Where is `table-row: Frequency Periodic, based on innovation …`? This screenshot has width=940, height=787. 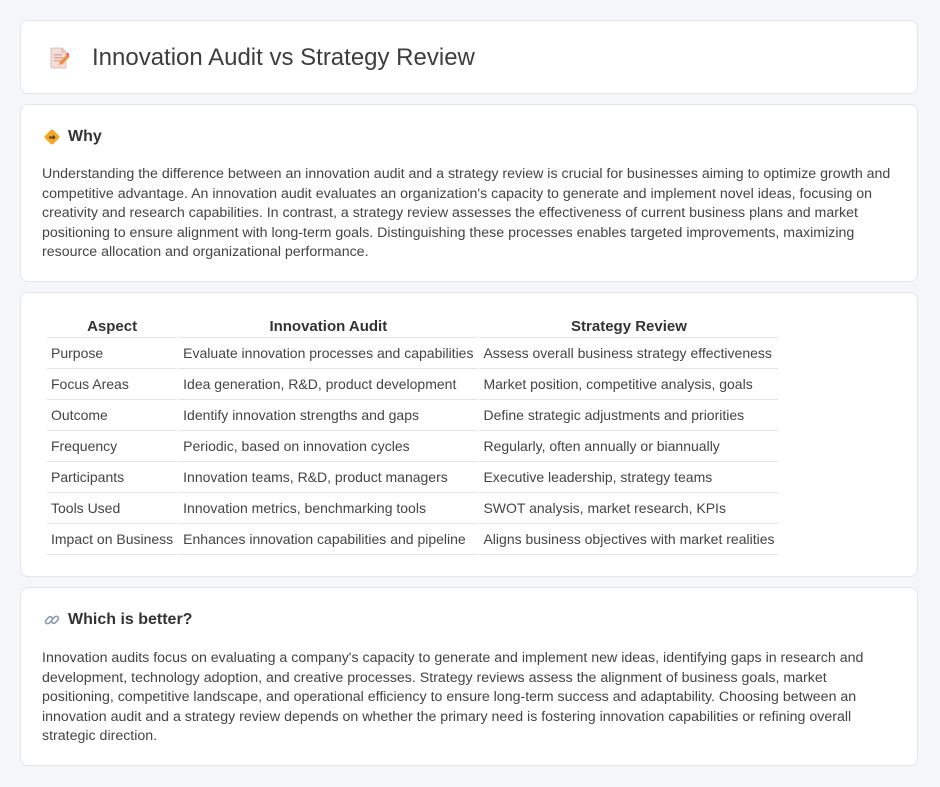
table-row: Frequency Periodic, based on innovation … is located at coordinates (413, 446).